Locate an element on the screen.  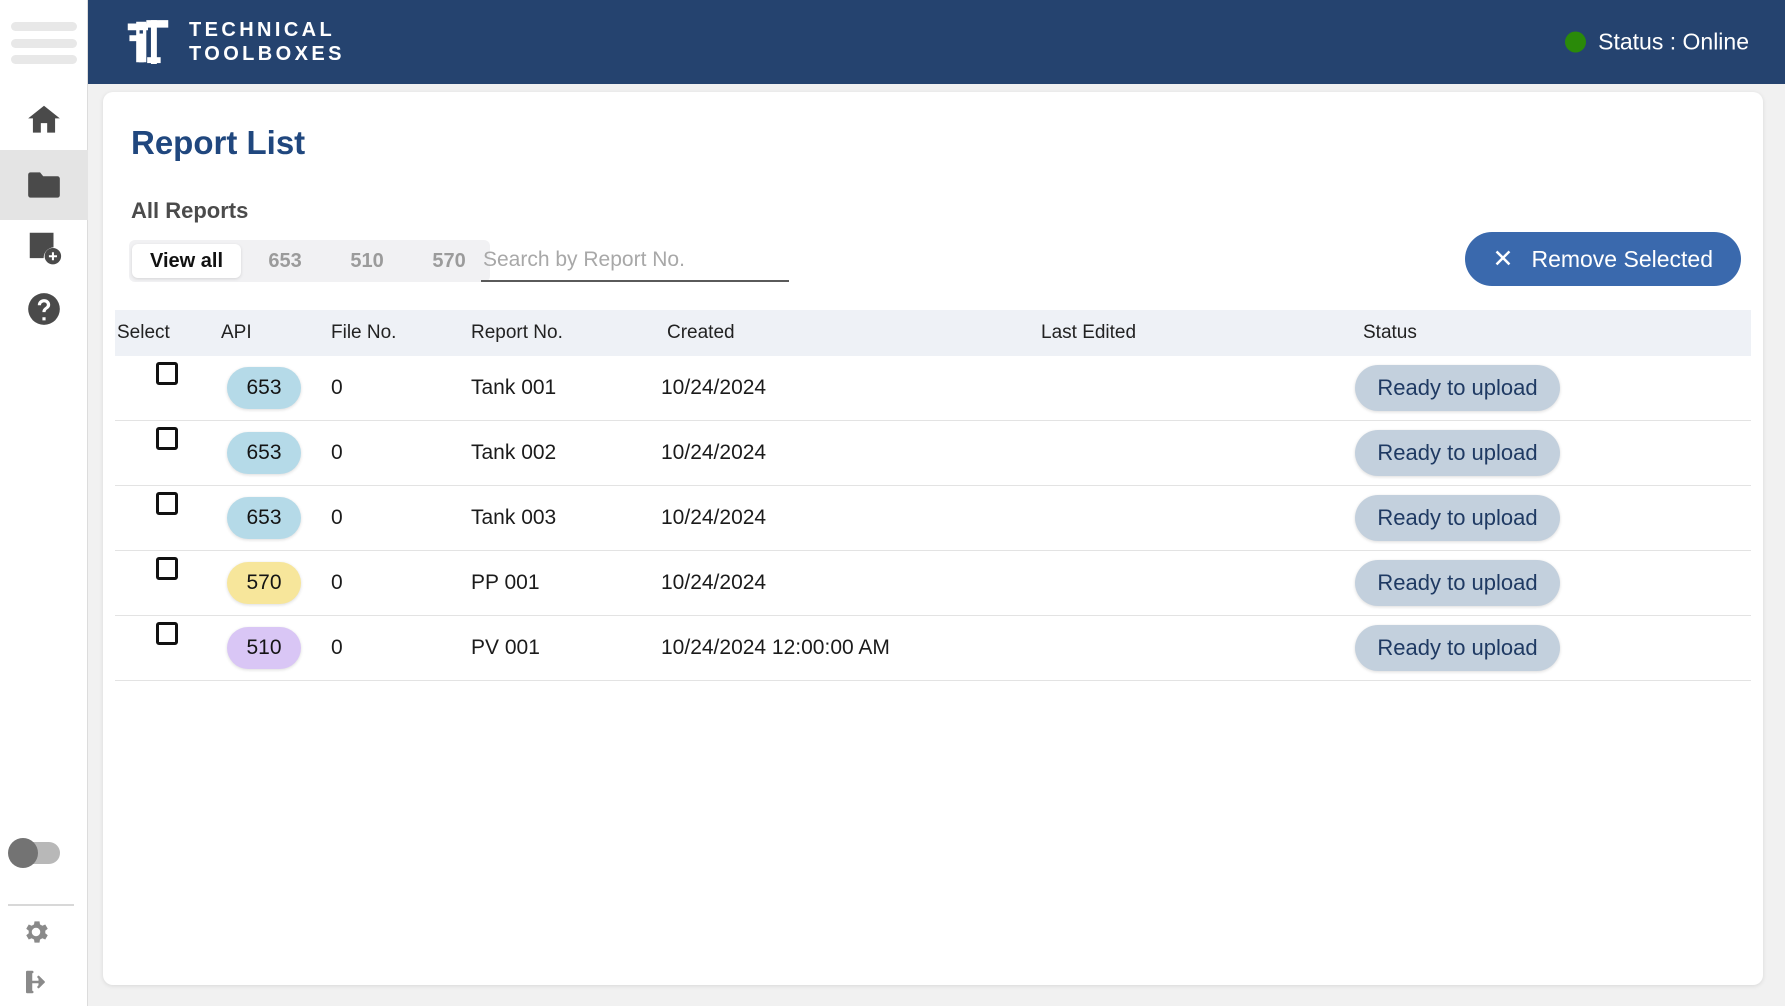
filter-tab-label: View all is located at coordinates (187, 260).